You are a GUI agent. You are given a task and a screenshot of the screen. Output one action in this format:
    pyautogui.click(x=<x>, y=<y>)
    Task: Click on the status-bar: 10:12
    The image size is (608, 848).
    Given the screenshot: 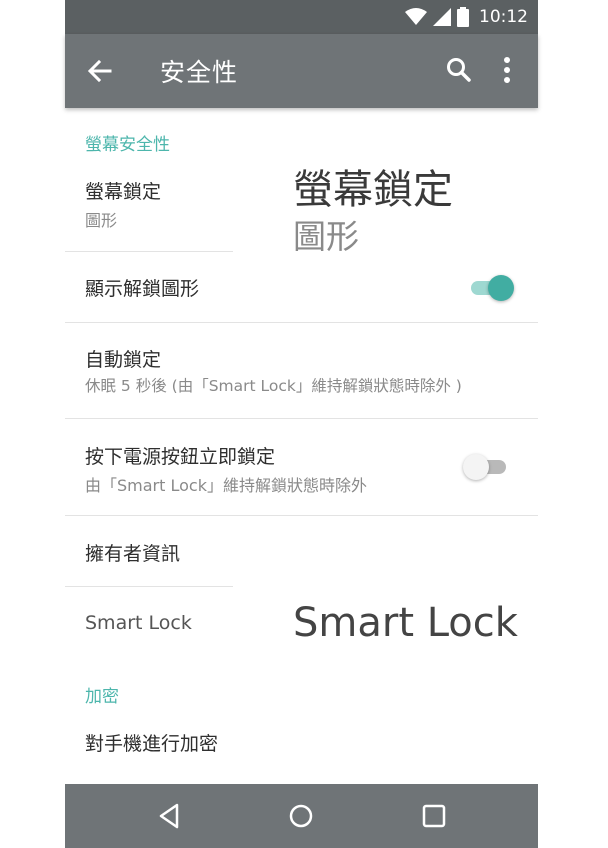 What is the action you would take?
    pyautogui.click(x=301, y=17)
    